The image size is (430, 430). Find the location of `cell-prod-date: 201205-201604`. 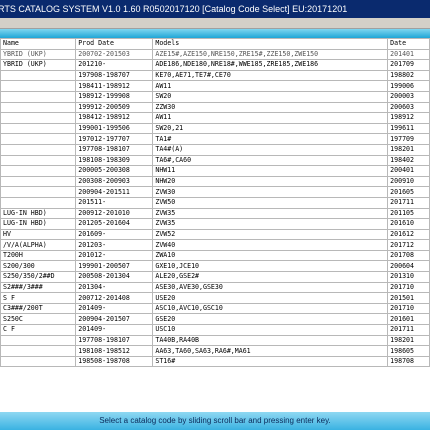

cell-prod-date: 201205-201604 is located at coordinates (114, 224).